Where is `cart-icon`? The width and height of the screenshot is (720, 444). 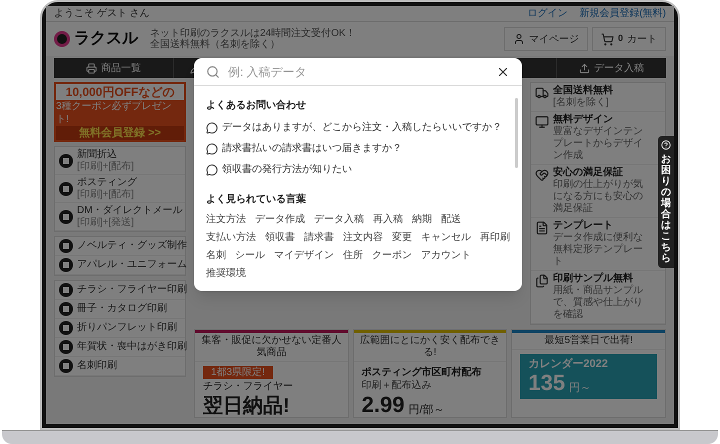 cart-icon is located at coordinates (607, 39).